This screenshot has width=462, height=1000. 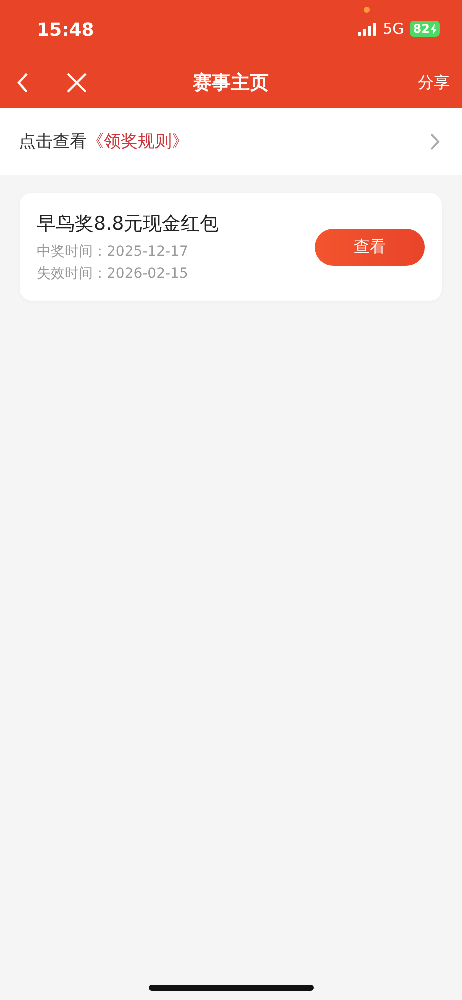 What do you see at coordinates (53, 142) in the screenshot?
I see `rules-prompt: 点击查看` at bounding box center [53, 142].